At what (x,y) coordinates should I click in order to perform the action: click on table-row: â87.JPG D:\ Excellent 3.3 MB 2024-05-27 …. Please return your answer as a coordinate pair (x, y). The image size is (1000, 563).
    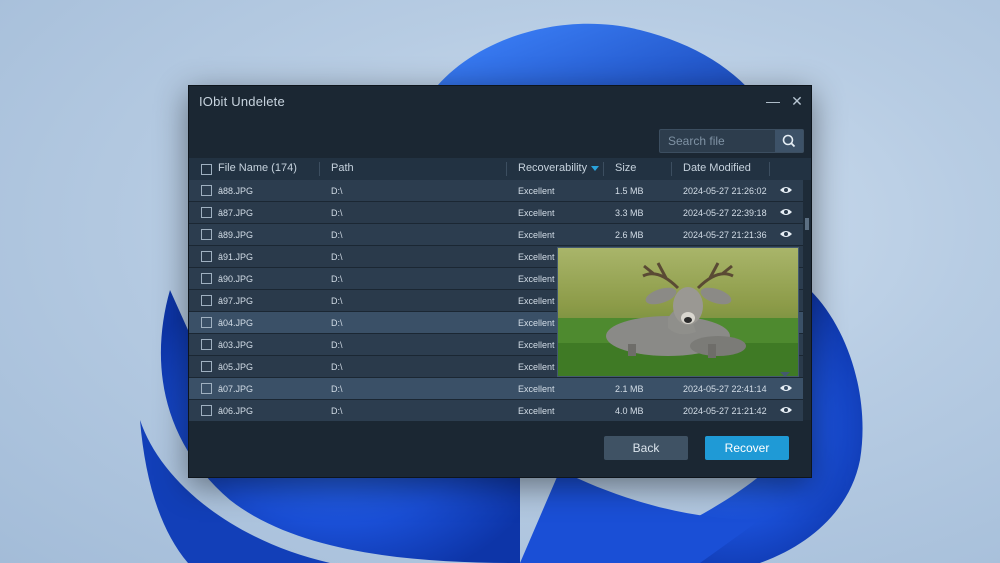
    Looking at the image, I should click on (496, 212).